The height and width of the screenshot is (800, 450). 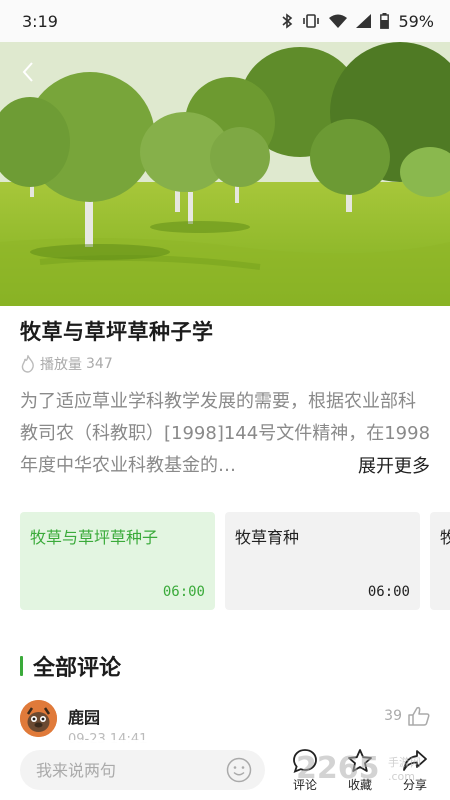 I want to click on share-icon, so click(x=415, y=760).